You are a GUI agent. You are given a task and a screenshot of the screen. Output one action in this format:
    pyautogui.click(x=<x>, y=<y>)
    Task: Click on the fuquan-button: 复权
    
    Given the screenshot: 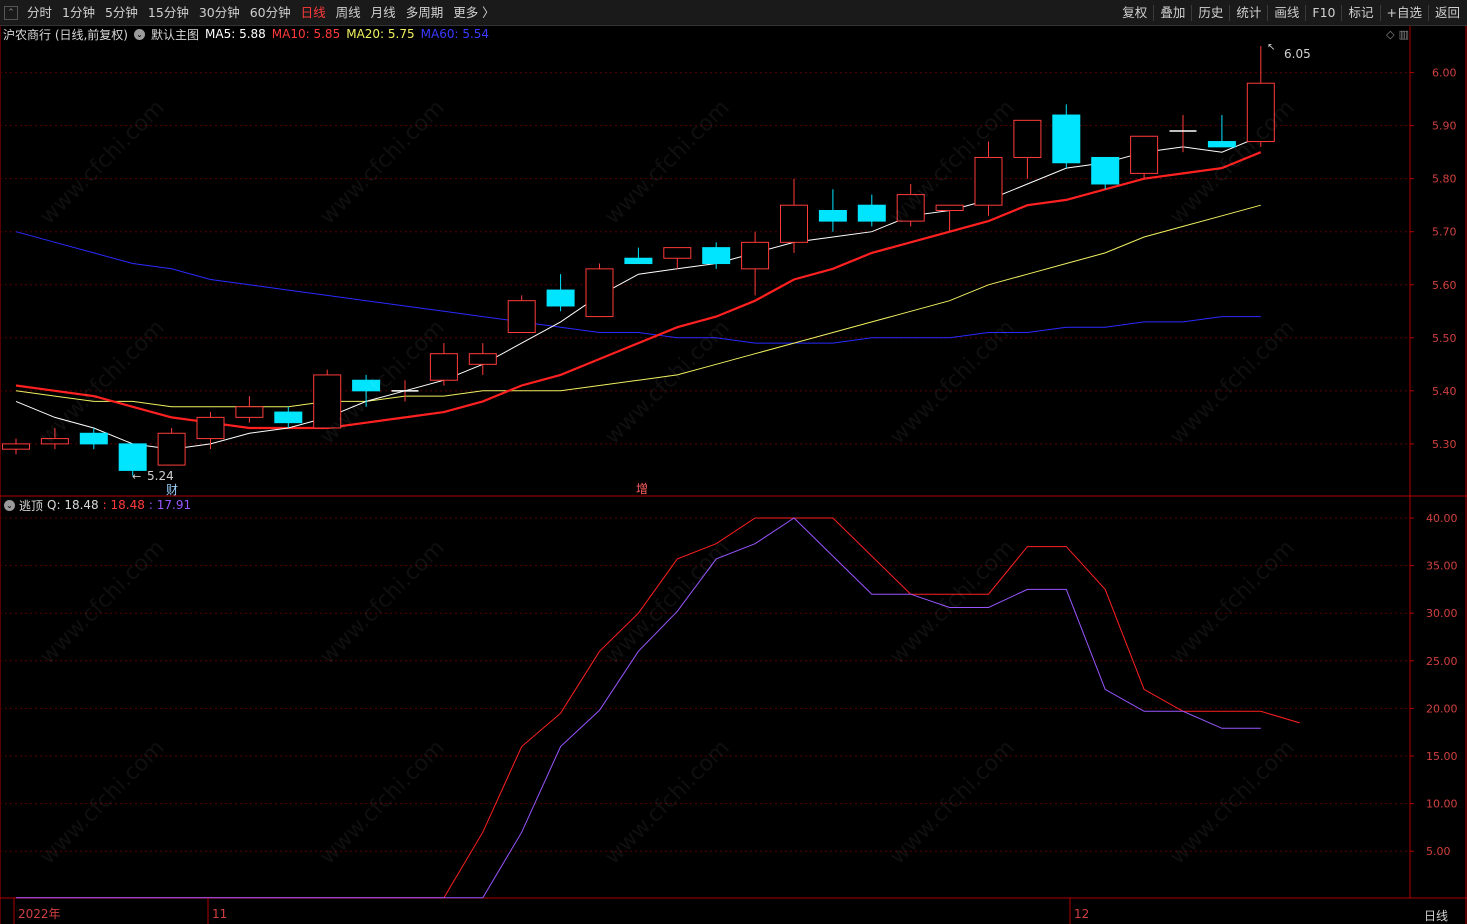 What is the action you would take?
    pyautogui.click(x=1134, y=13)
    